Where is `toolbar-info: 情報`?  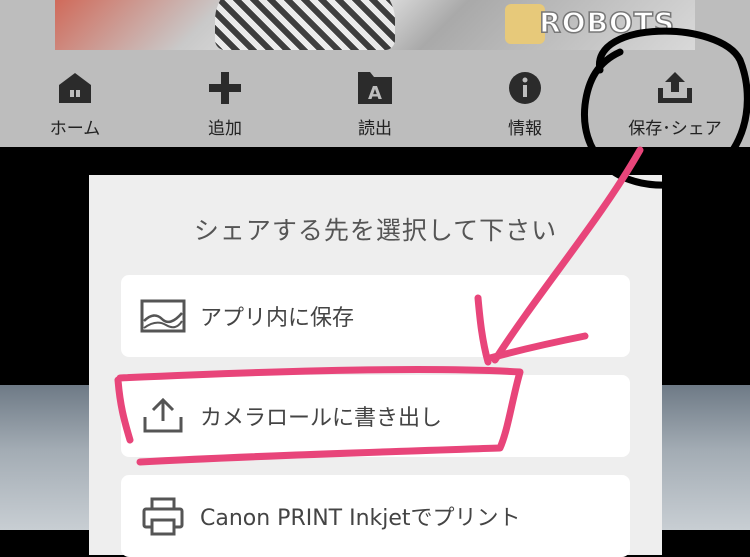 toolbar-info: 情報 is located at coordinates (525, 98).